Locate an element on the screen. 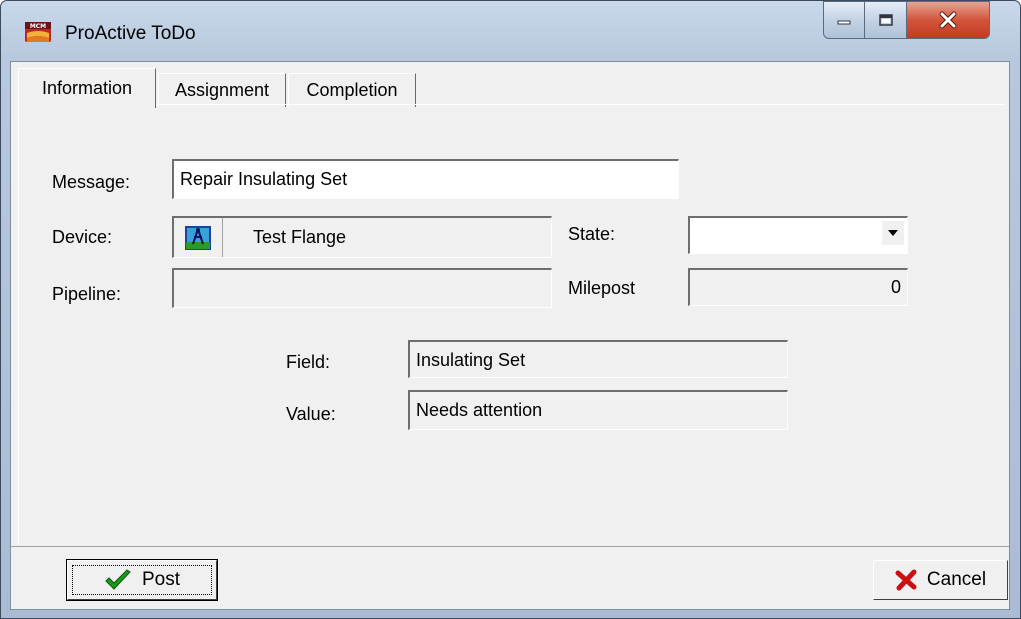  tab-assignment-label: Assignment is located at coordinates (222, 90).